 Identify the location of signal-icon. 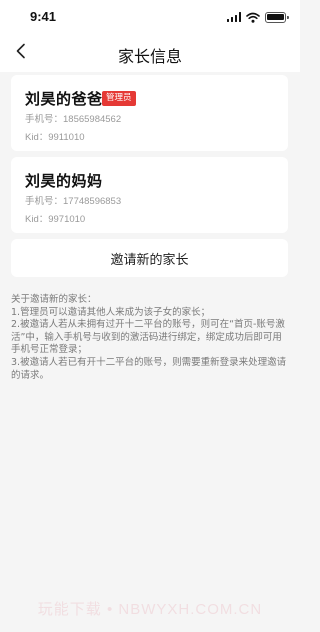
(233, 17).